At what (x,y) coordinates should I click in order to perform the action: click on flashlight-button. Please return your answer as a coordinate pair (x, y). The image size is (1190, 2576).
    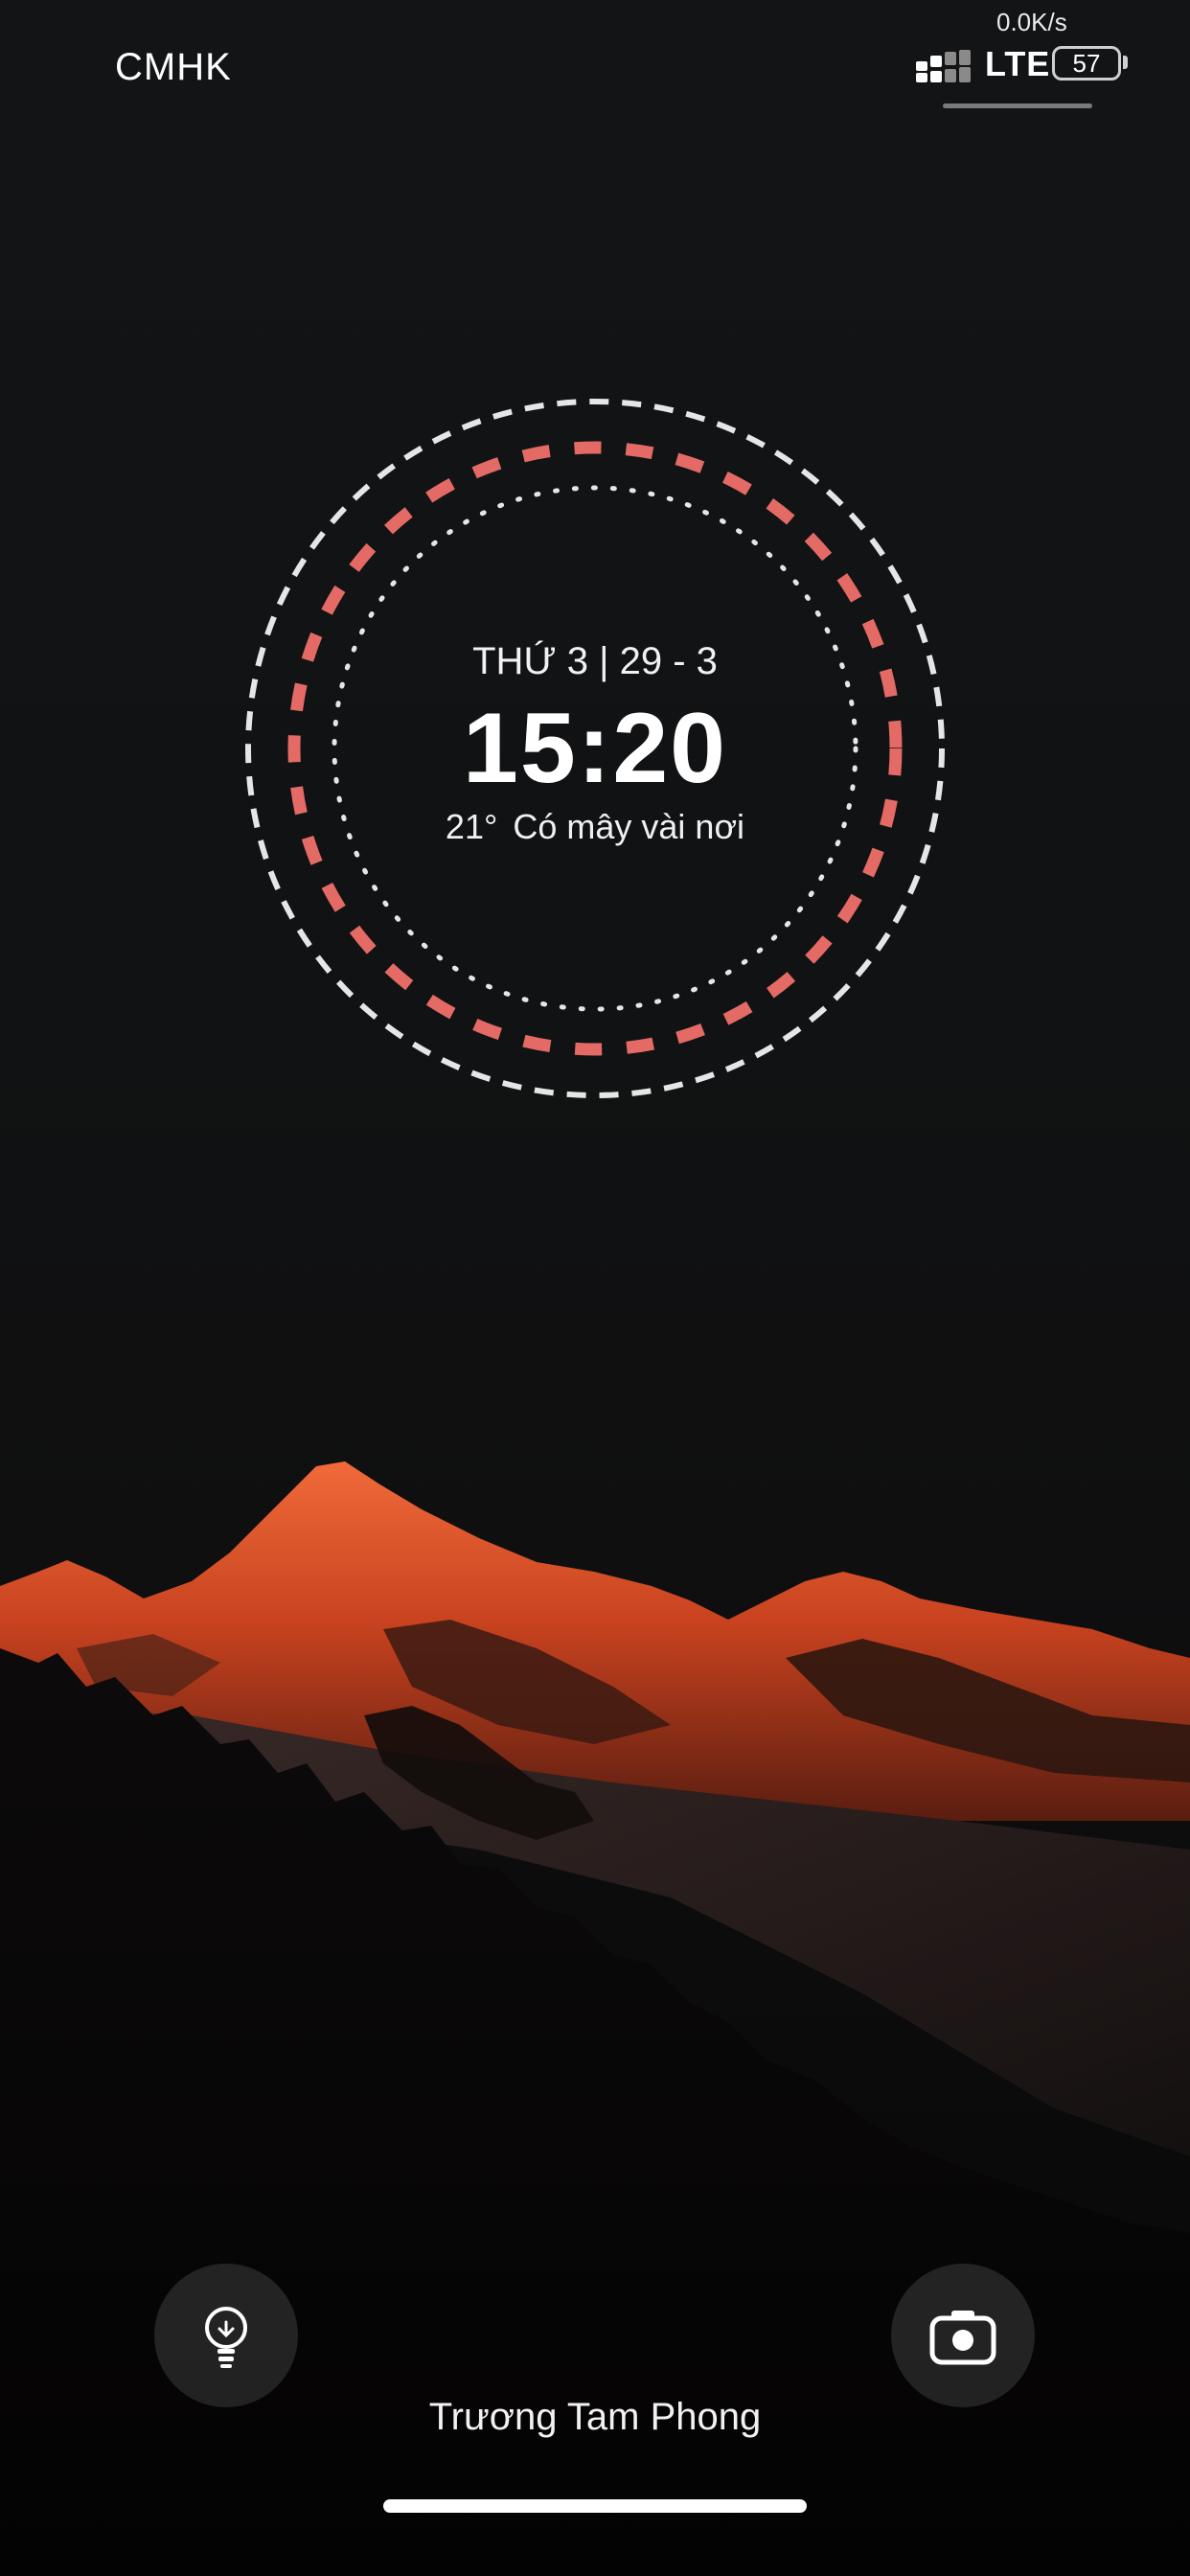
    Looking at the image, I should click on (226, 2335).